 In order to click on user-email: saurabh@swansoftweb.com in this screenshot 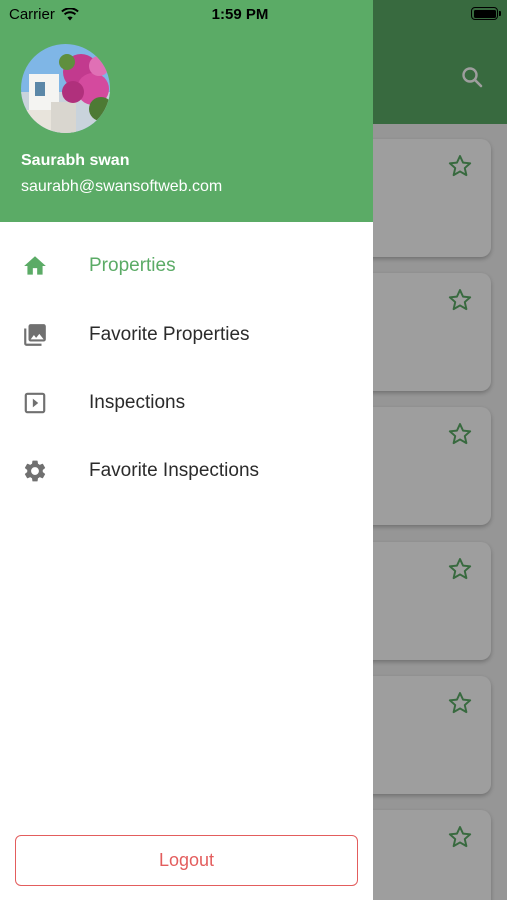, I will do `click(122, 186)`.